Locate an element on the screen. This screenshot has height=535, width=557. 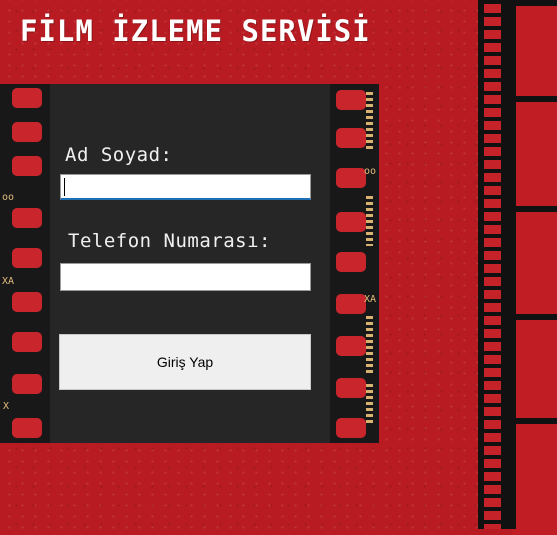
film-strip-left: oo XA X is located at coordinates (25, 263).